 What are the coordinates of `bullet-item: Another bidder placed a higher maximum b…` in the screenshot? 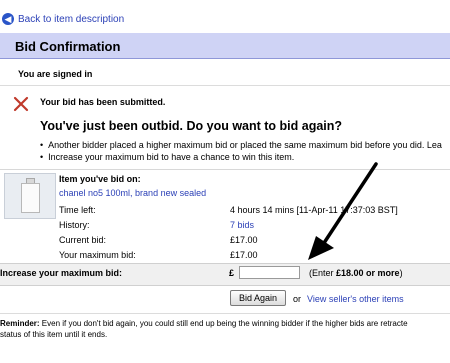 It's located at (241, 145).